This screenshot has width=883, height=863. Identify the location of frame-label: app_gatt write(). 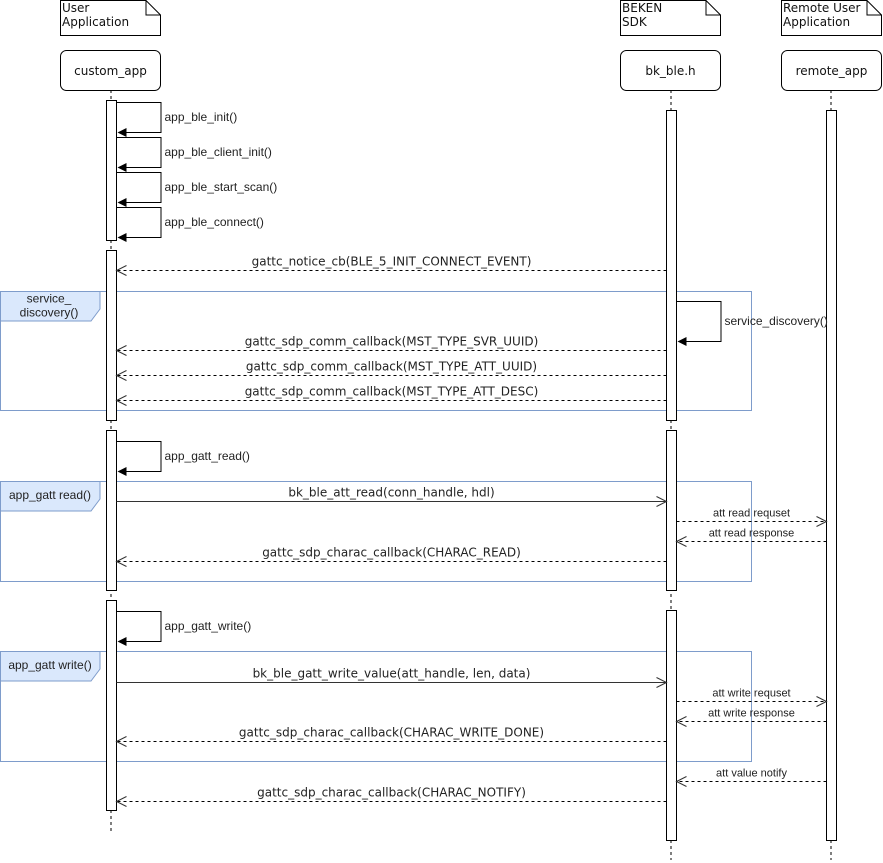
(49, 665).